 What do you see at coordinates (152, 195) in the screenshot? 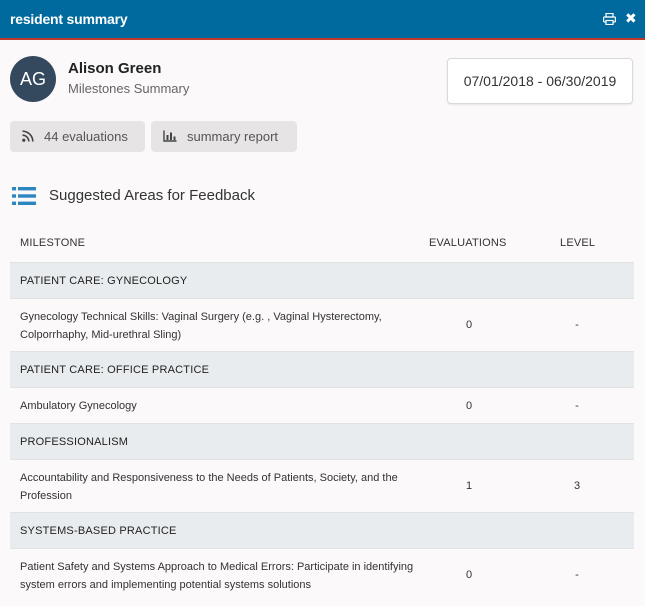
I see `feedback-section-title: Suggested Areas for Feedback` at bounding box center [152, 195].